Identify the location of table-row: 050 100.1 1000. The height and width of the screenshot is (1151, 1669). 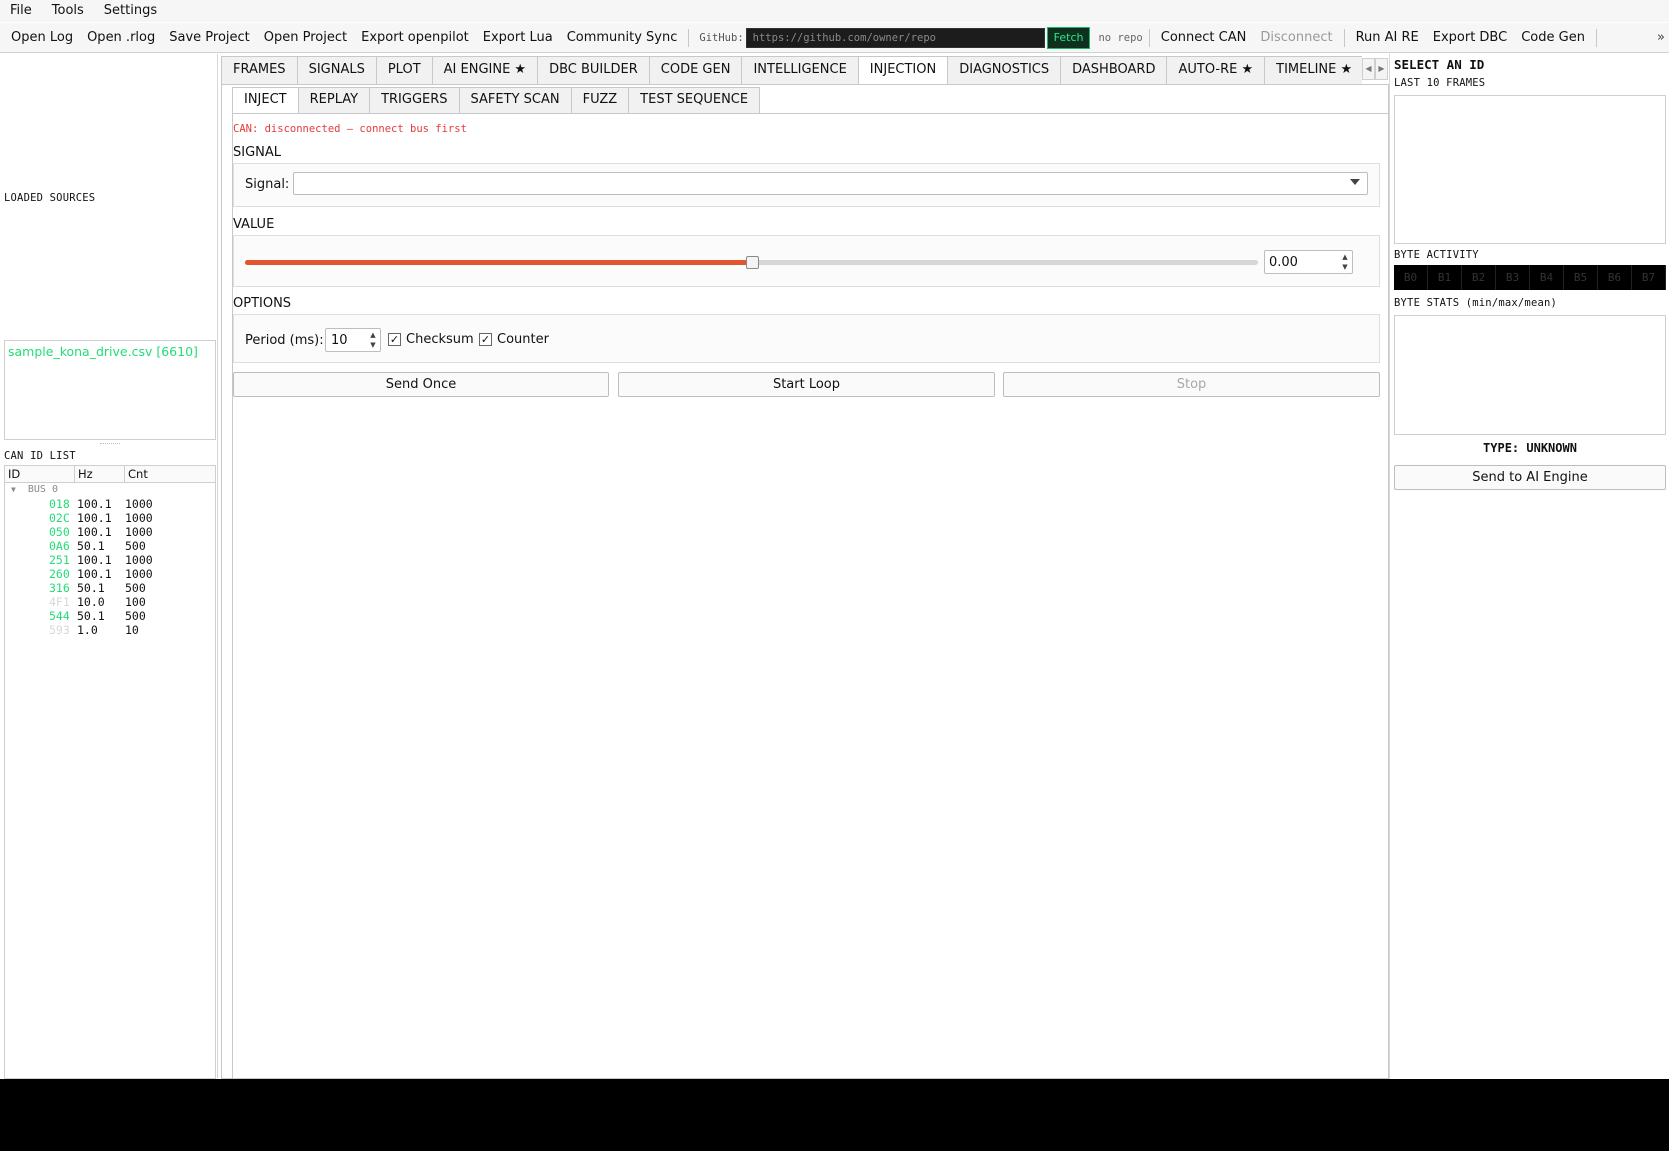
(110, 532).